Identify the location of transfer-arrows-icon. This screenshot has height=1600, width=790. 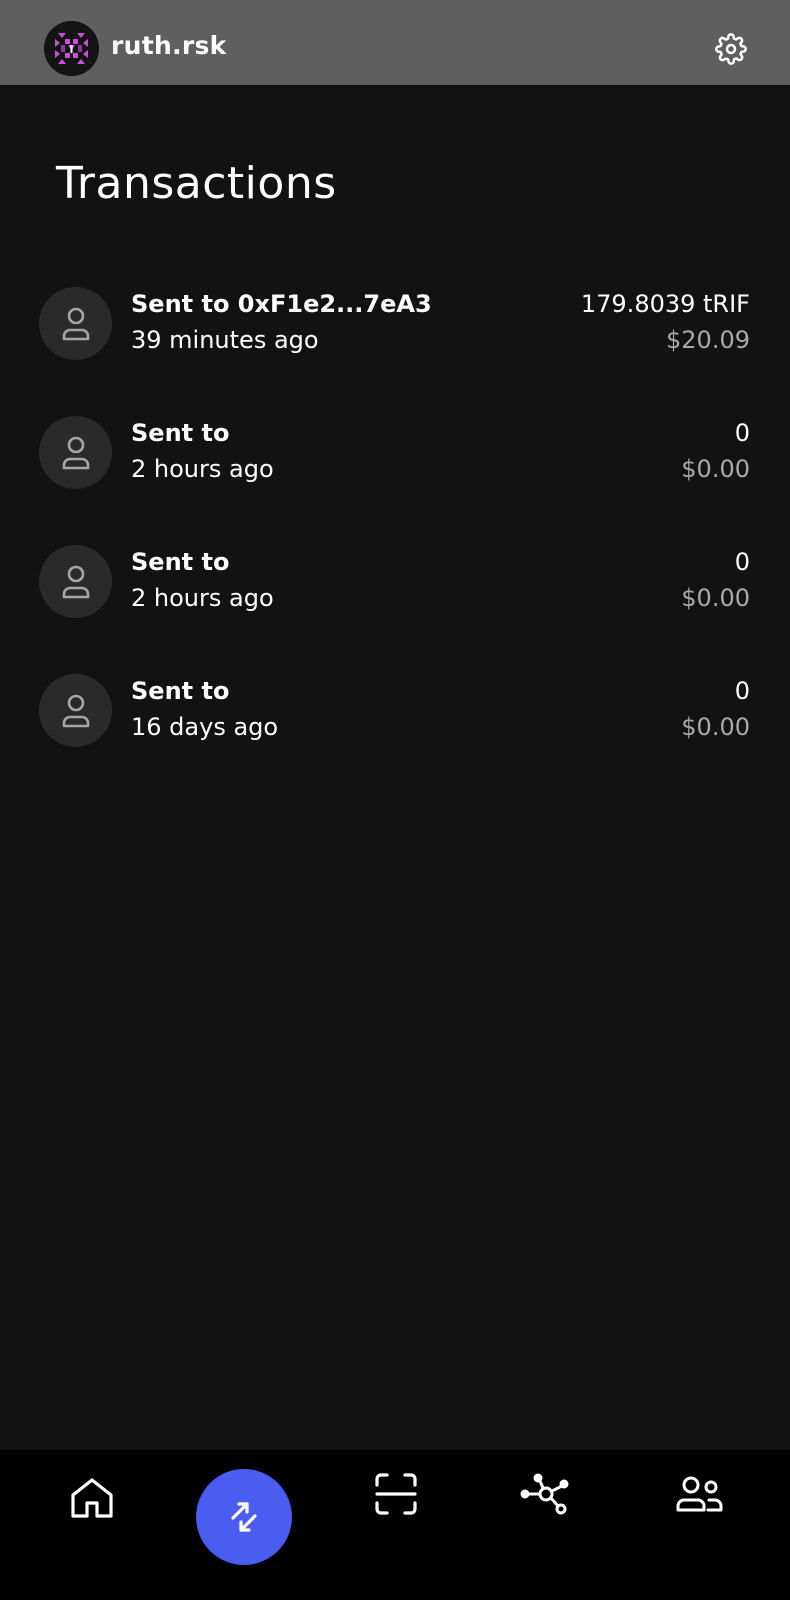
(244, 1517).